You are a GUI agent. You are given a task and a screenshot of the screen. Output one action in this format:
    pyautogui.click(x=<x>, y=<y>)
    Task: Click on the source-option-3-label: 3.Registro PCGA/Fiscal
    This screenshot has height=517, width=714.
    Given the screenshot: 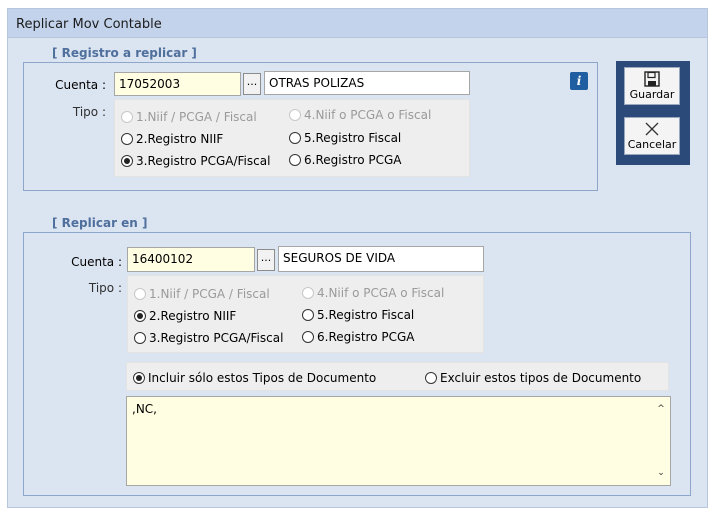 What is the action you would take?
    pyautogui.click(x=203, y=161)
    